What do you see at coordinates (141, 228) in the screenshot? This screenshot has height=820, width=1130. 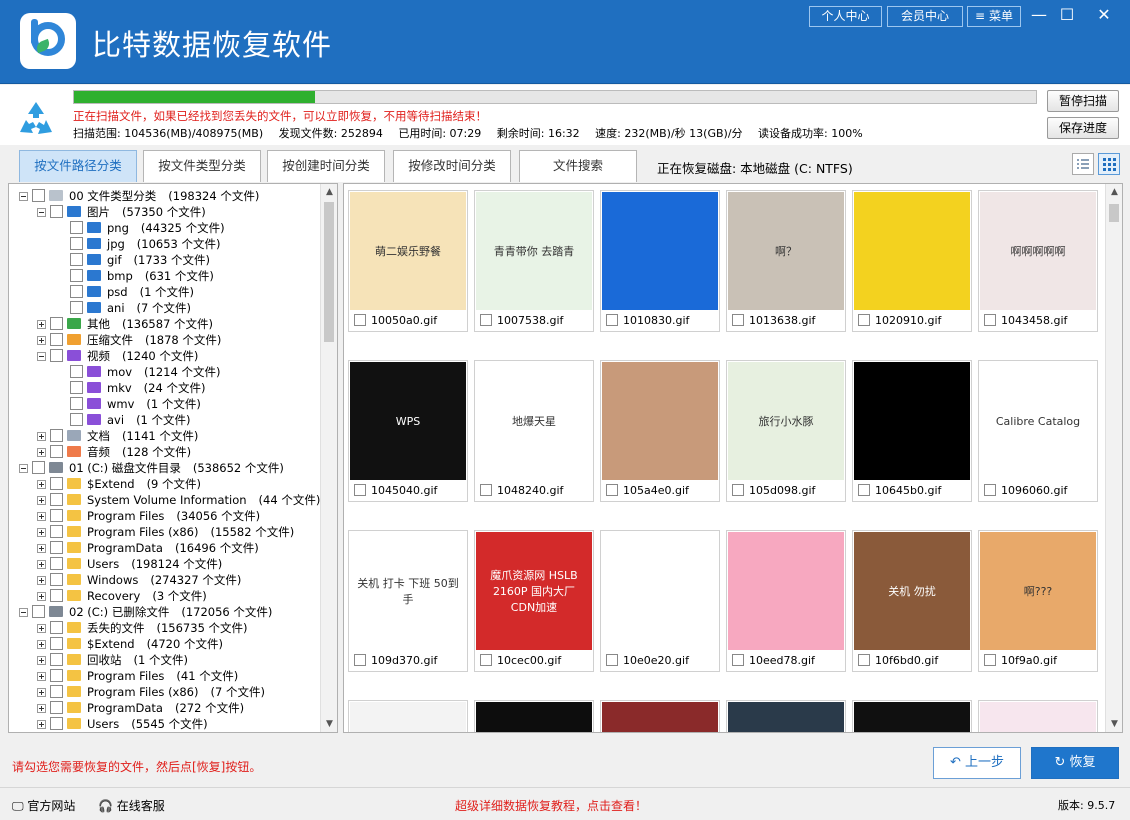 I see `tree-item: png (44325 个文件)` at bounding box center [141, 228].